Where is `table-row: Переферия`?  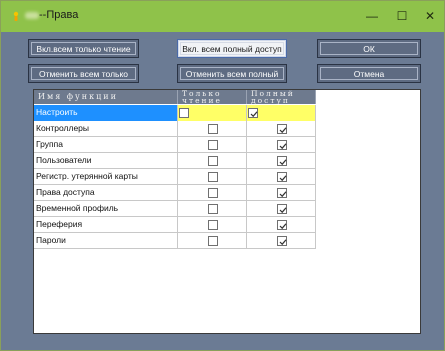
table-row: Переферия is located at coordinates (175, 225).